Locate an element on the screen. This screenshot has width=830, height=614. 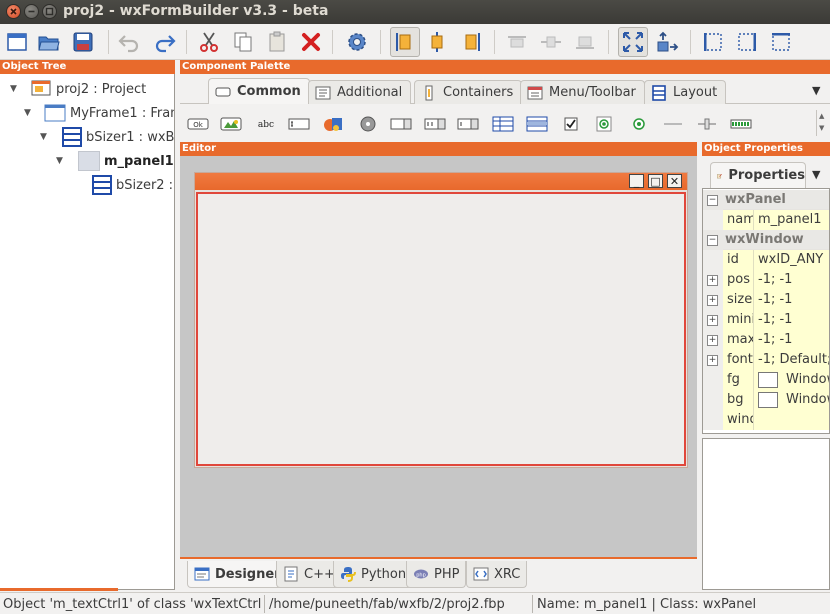
expand-button is located at coordinates (633, 42).